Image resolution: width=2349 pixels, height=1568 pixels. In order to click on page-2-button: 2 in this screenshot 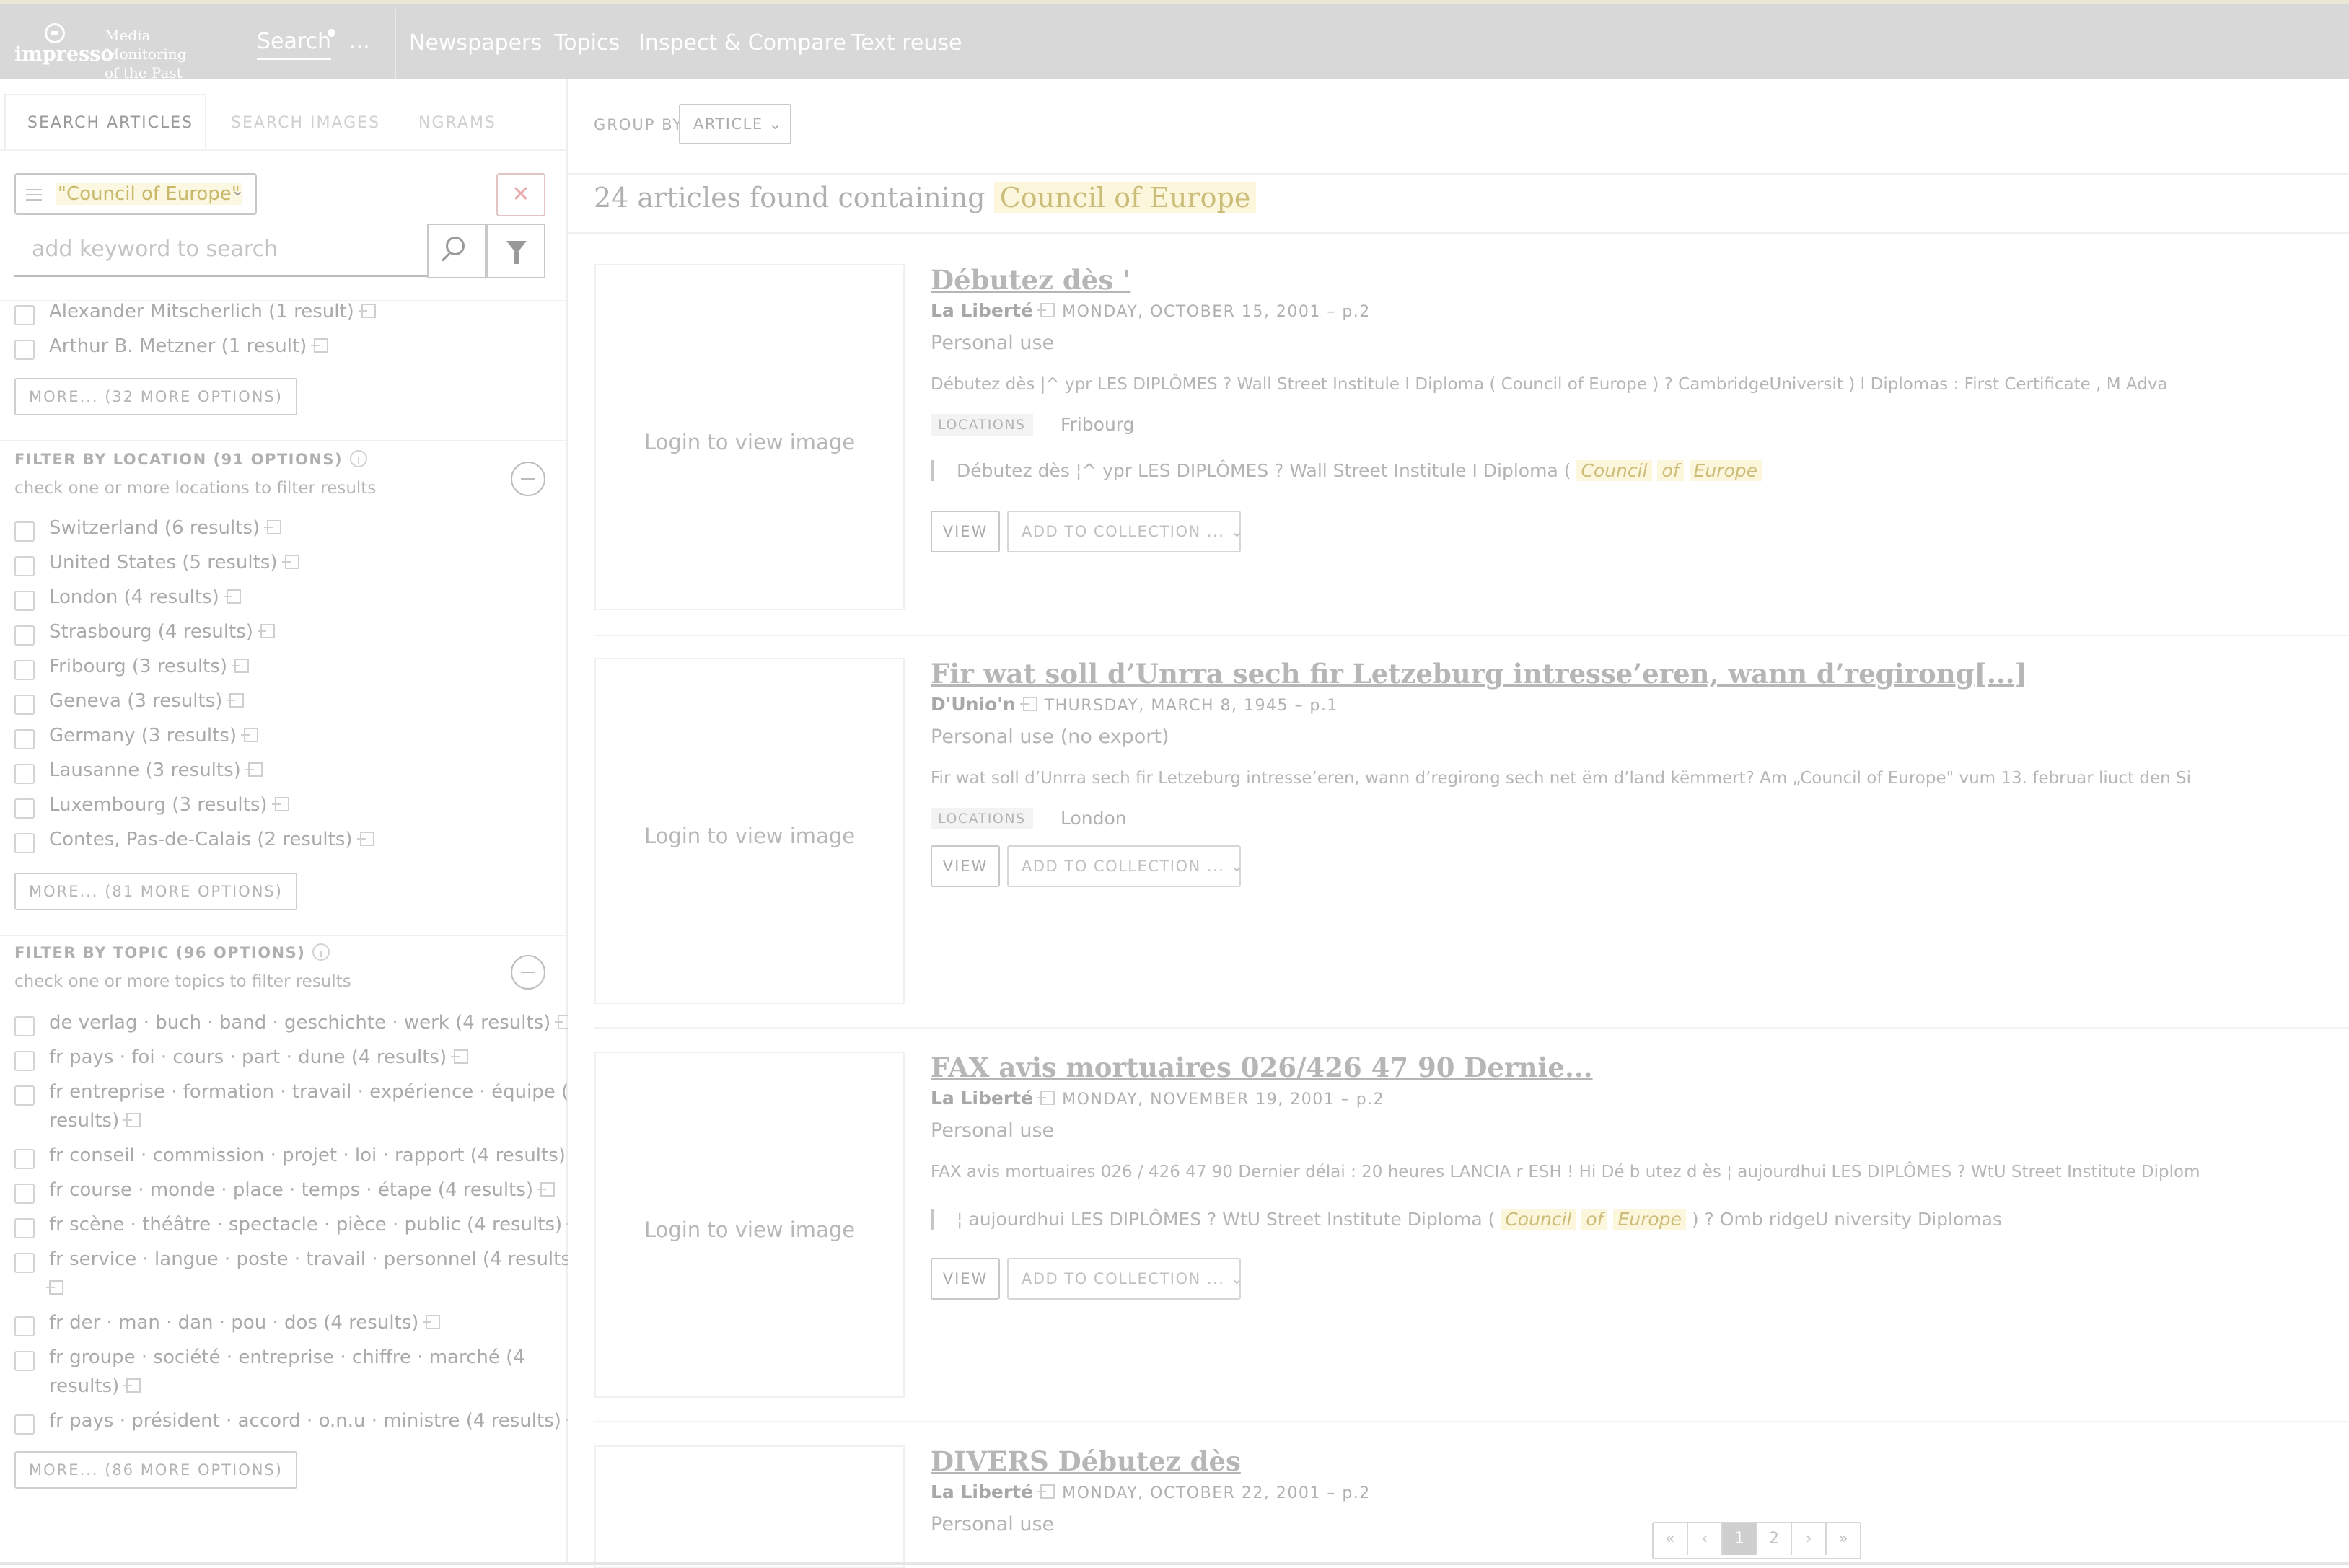, I will do `click(1774, 1539)`.